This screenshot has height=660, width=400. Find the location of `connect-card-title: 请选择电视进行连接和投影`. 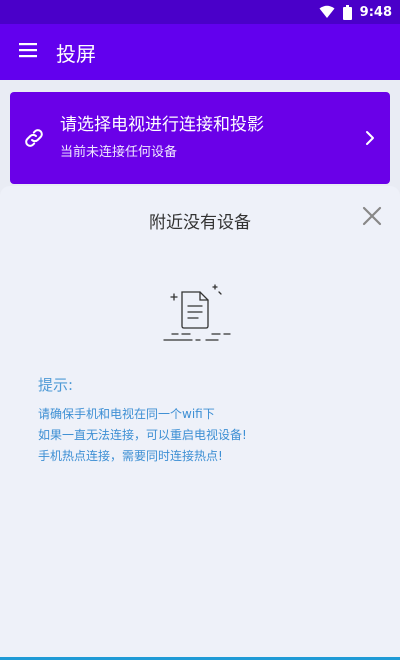

connect-card-title: 请选择电视进行连接和投影 is located at coordinates (162, 125).